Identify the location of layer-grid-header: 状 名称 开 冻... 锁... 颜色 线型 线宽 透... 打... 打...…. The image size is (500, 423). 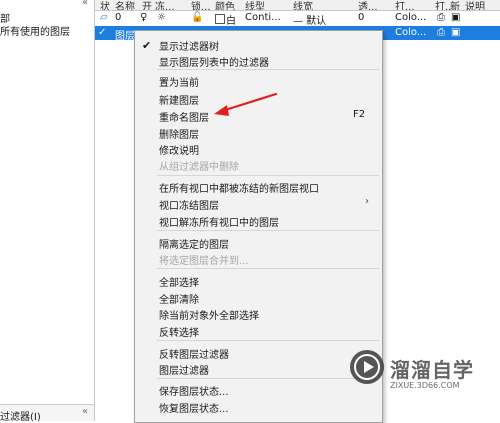
(297, 5).